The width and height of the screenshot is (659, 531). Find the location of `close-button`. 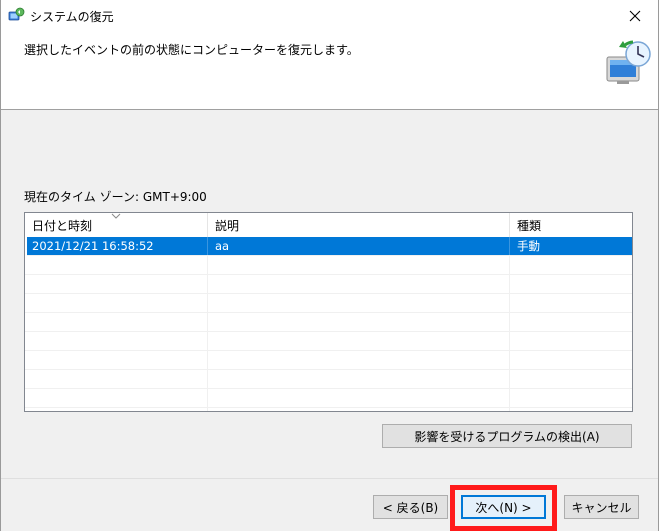

close-button is located at coordinates (635, 16).